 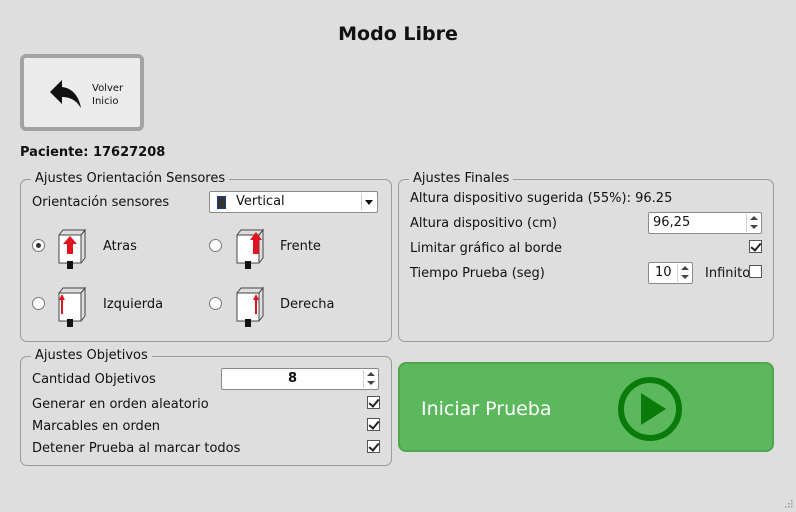 I want to click on radio-izquierda, so click(x=38, y=303).